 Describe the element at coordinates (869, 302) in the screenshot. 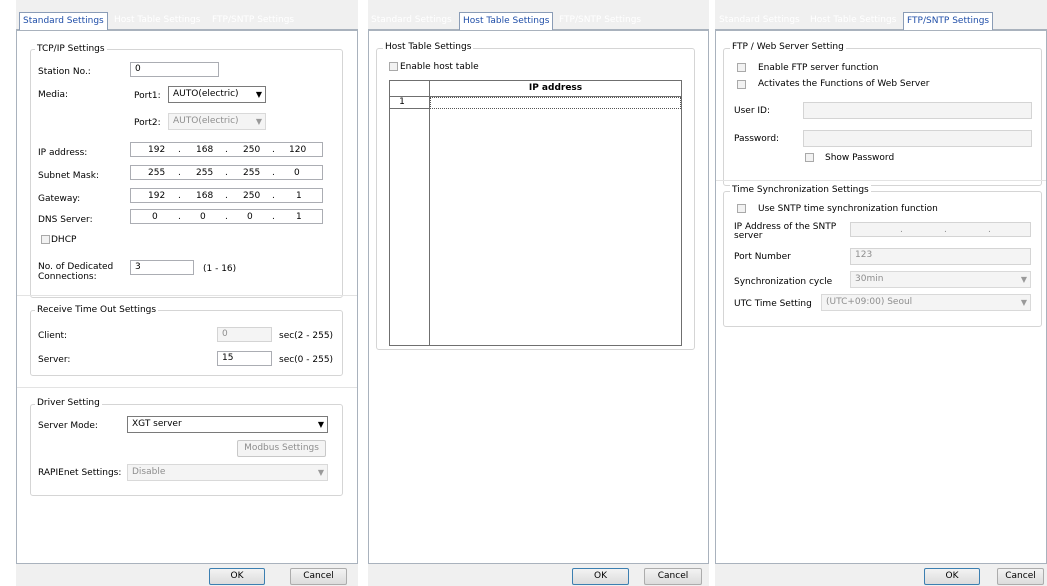

I see `utc-time-value: (UTC+09:00) Seoul` at that location.